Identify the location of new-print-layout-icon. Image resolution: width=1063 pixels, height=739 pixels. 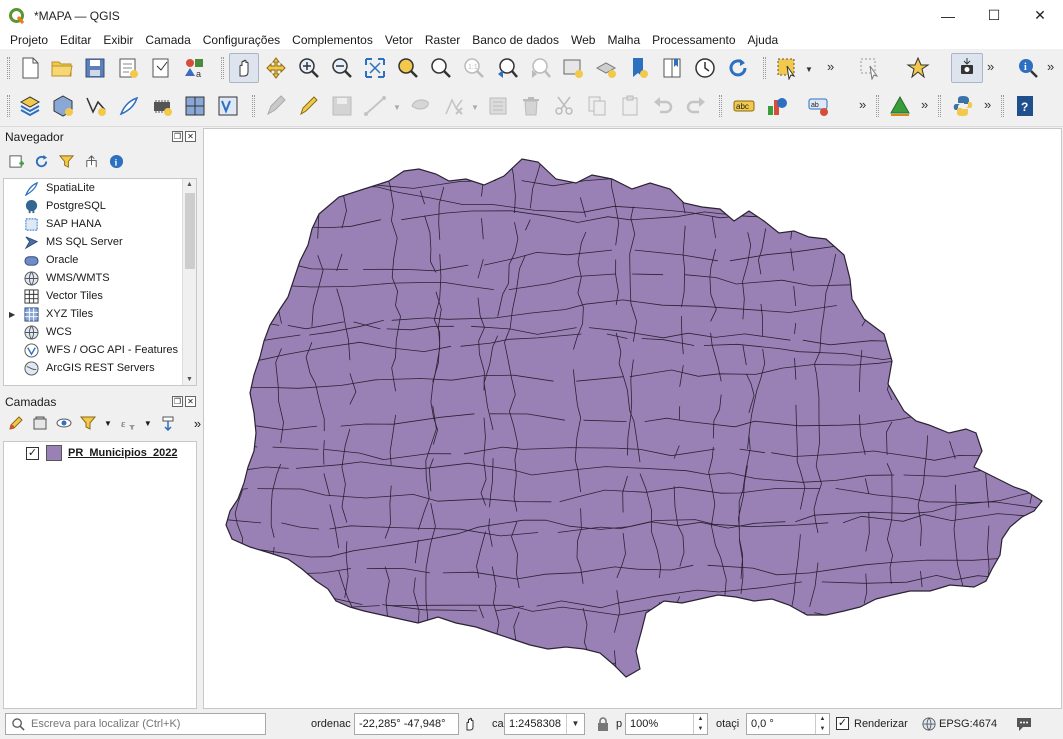
(128, 68).